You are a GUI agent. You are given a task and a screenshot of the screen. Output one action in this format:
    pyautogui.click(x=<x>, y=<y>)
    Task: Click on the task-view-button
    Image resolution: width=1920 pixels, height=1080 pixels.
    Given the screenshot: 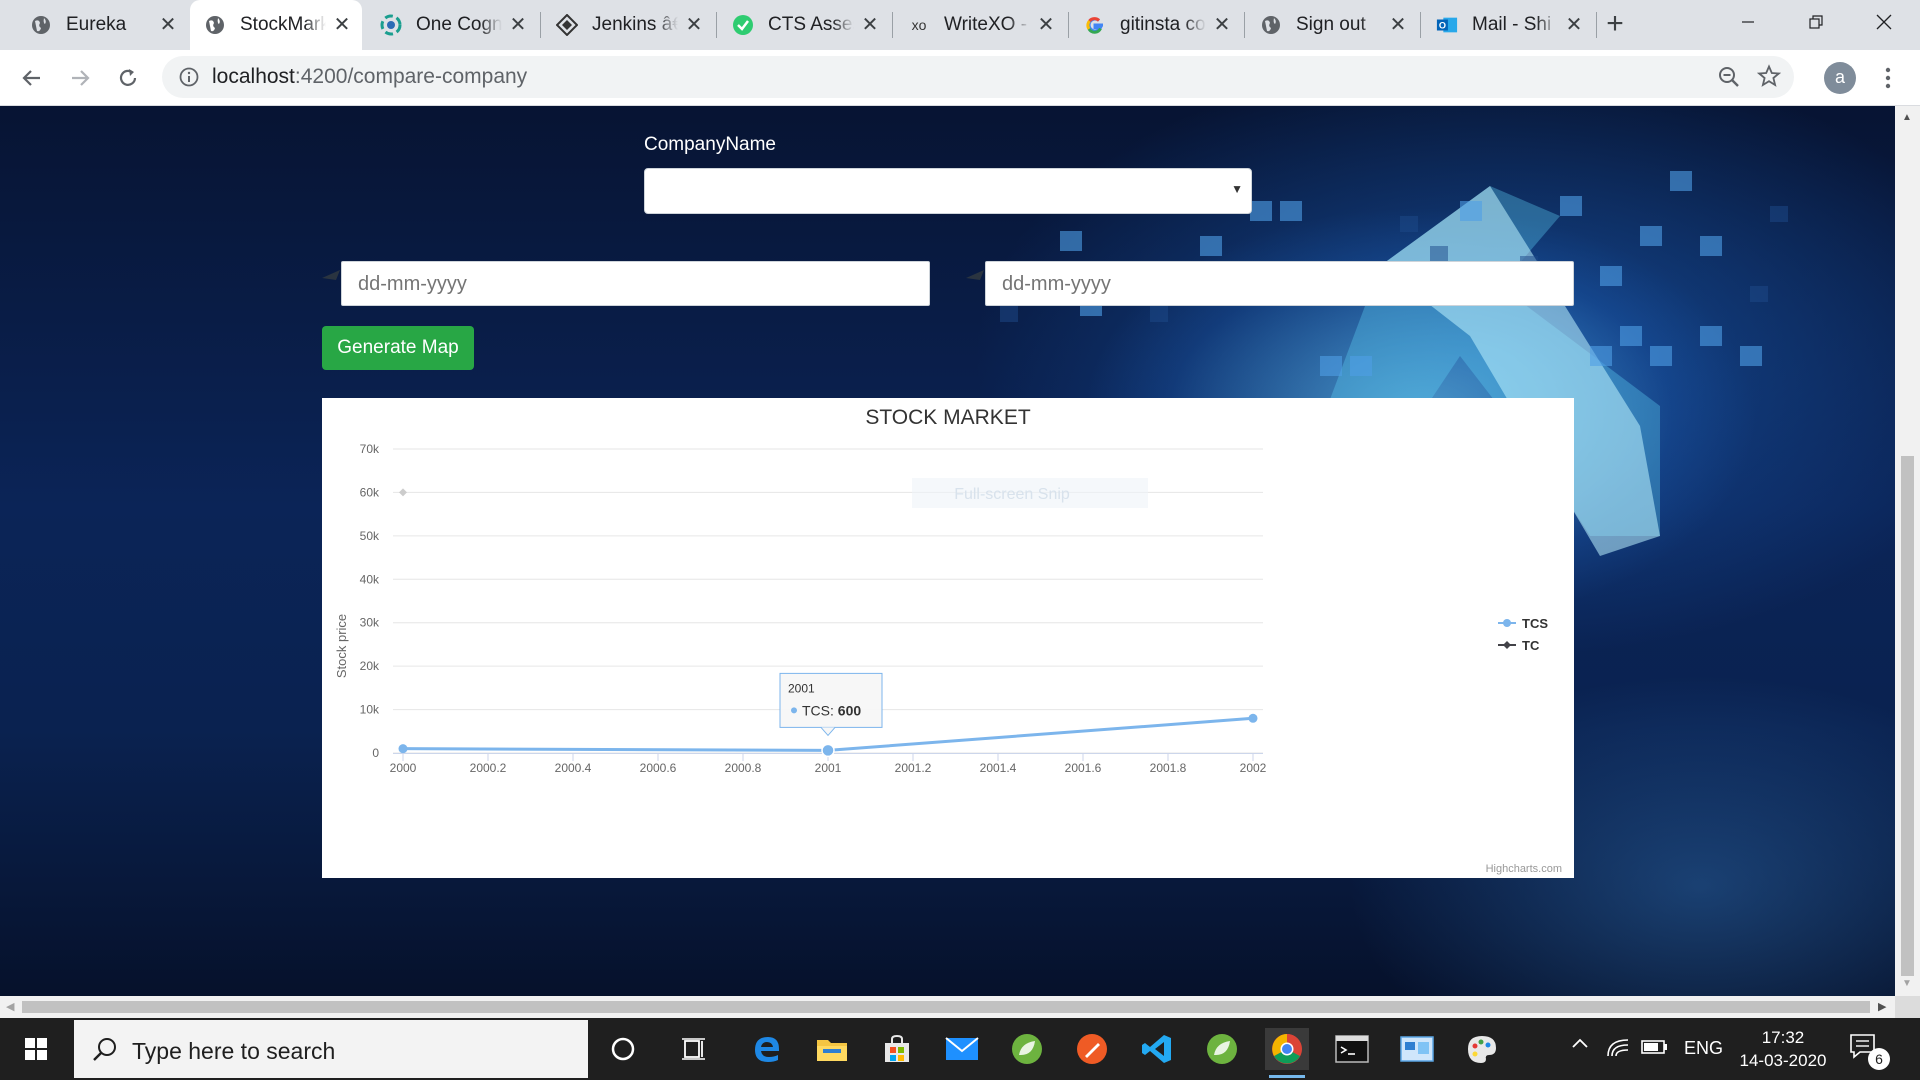 What is the action you would take?
    pyautogui.click(x=695, y=1049)
    